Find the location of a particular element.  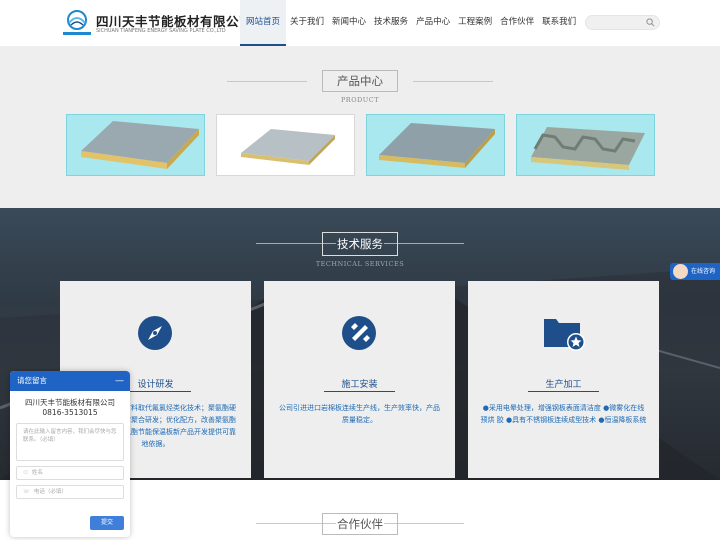

nav-item-home: 网站首页 is located at coordinates (263, 23).